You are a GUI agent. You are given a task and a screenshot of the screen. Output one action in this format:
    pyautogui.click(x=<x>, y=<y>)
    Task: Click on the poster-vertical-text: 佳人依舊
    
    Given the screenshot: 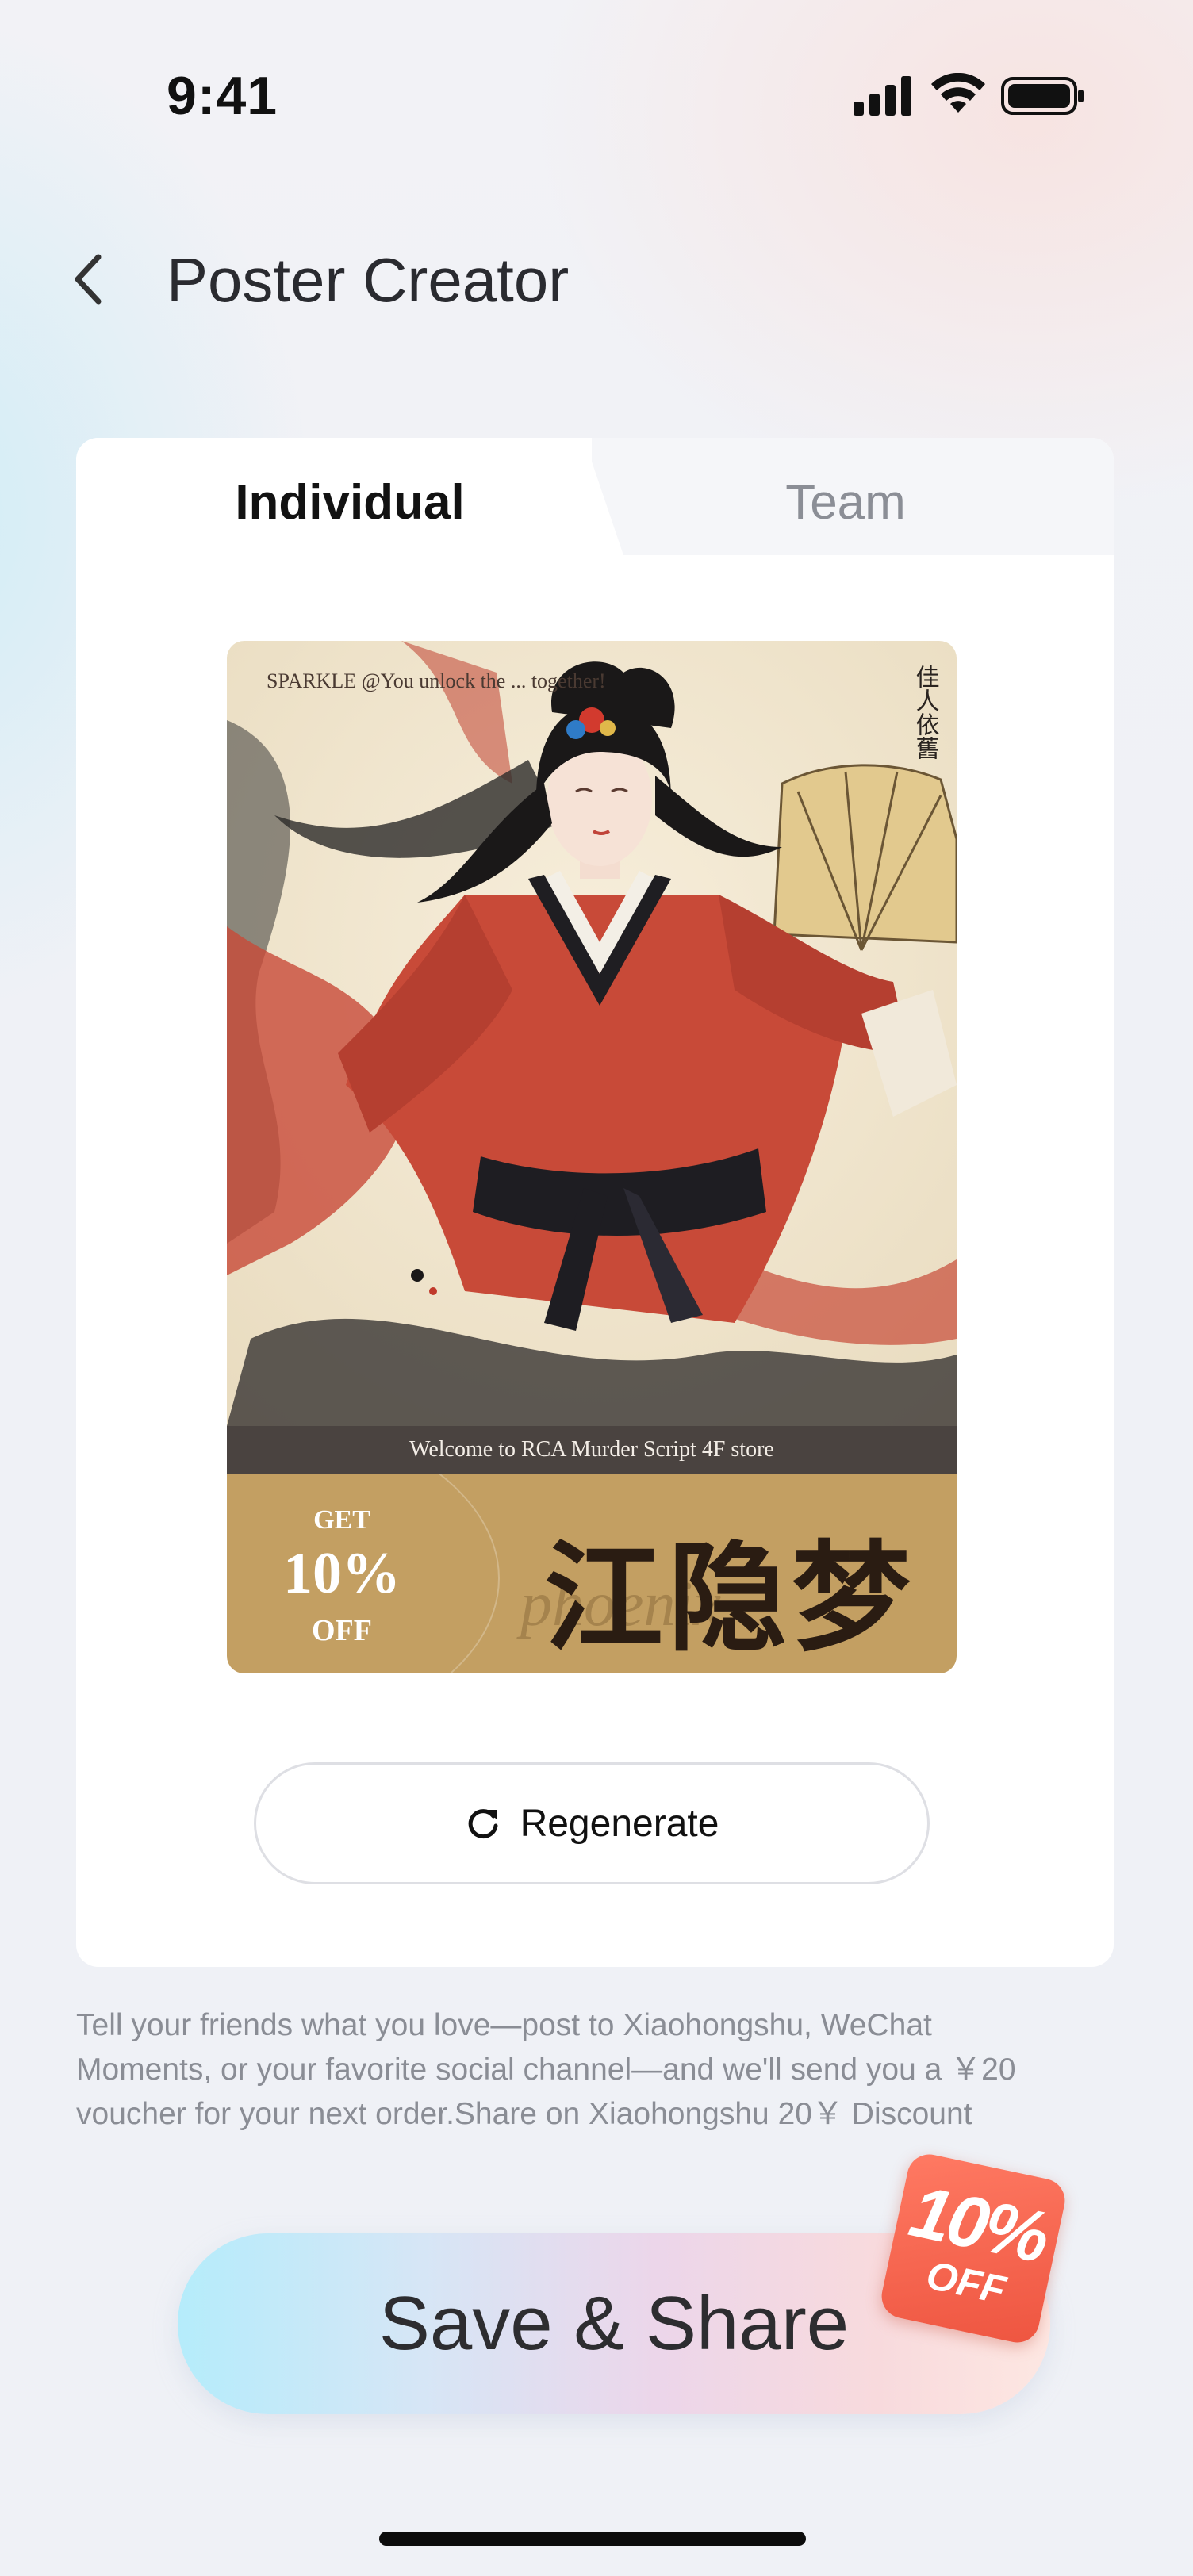 What is the action you would take?
    pyautogui.click(x=926, y=713)
    